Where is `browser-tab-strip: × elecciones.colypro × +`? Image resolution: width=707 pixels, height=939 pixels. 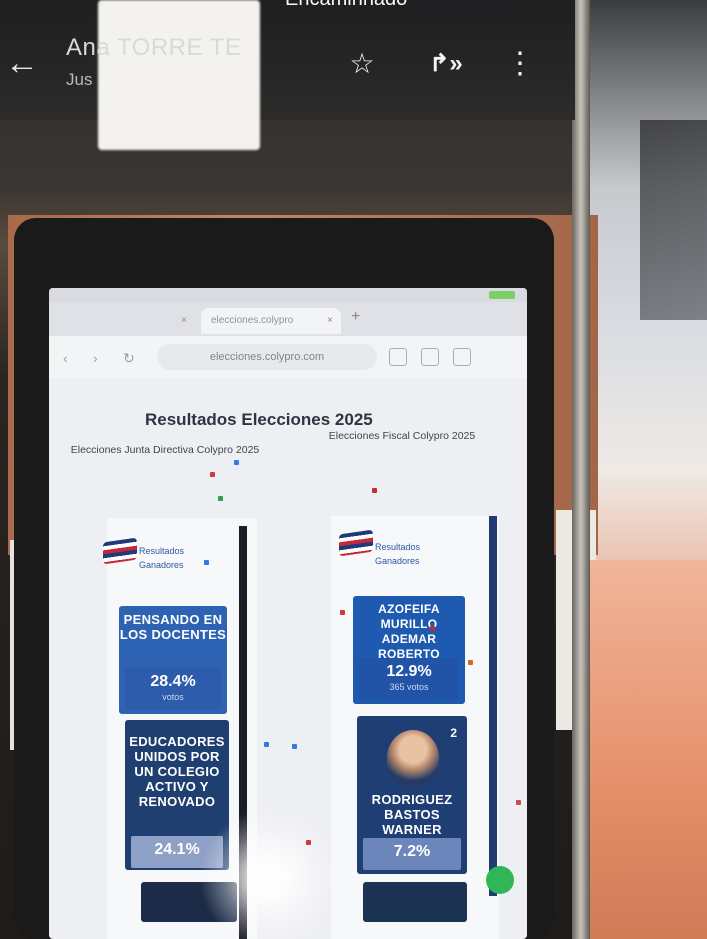 browser-tab-strip: × elecciones.colypro × + is located at coordinates (288, 319).